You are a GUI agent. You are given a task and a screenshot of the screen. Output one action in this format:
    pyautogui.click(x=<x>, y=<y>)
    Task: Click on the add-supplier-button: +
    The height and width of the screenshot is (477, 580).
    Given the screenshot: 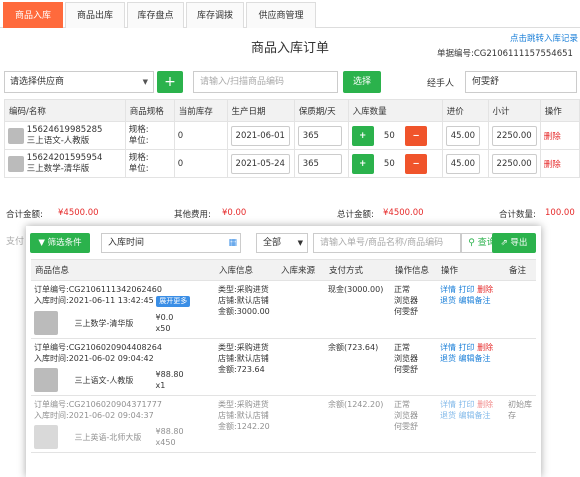 What is the action you would take?
    pyautogui.click(x=170, y=82)
    